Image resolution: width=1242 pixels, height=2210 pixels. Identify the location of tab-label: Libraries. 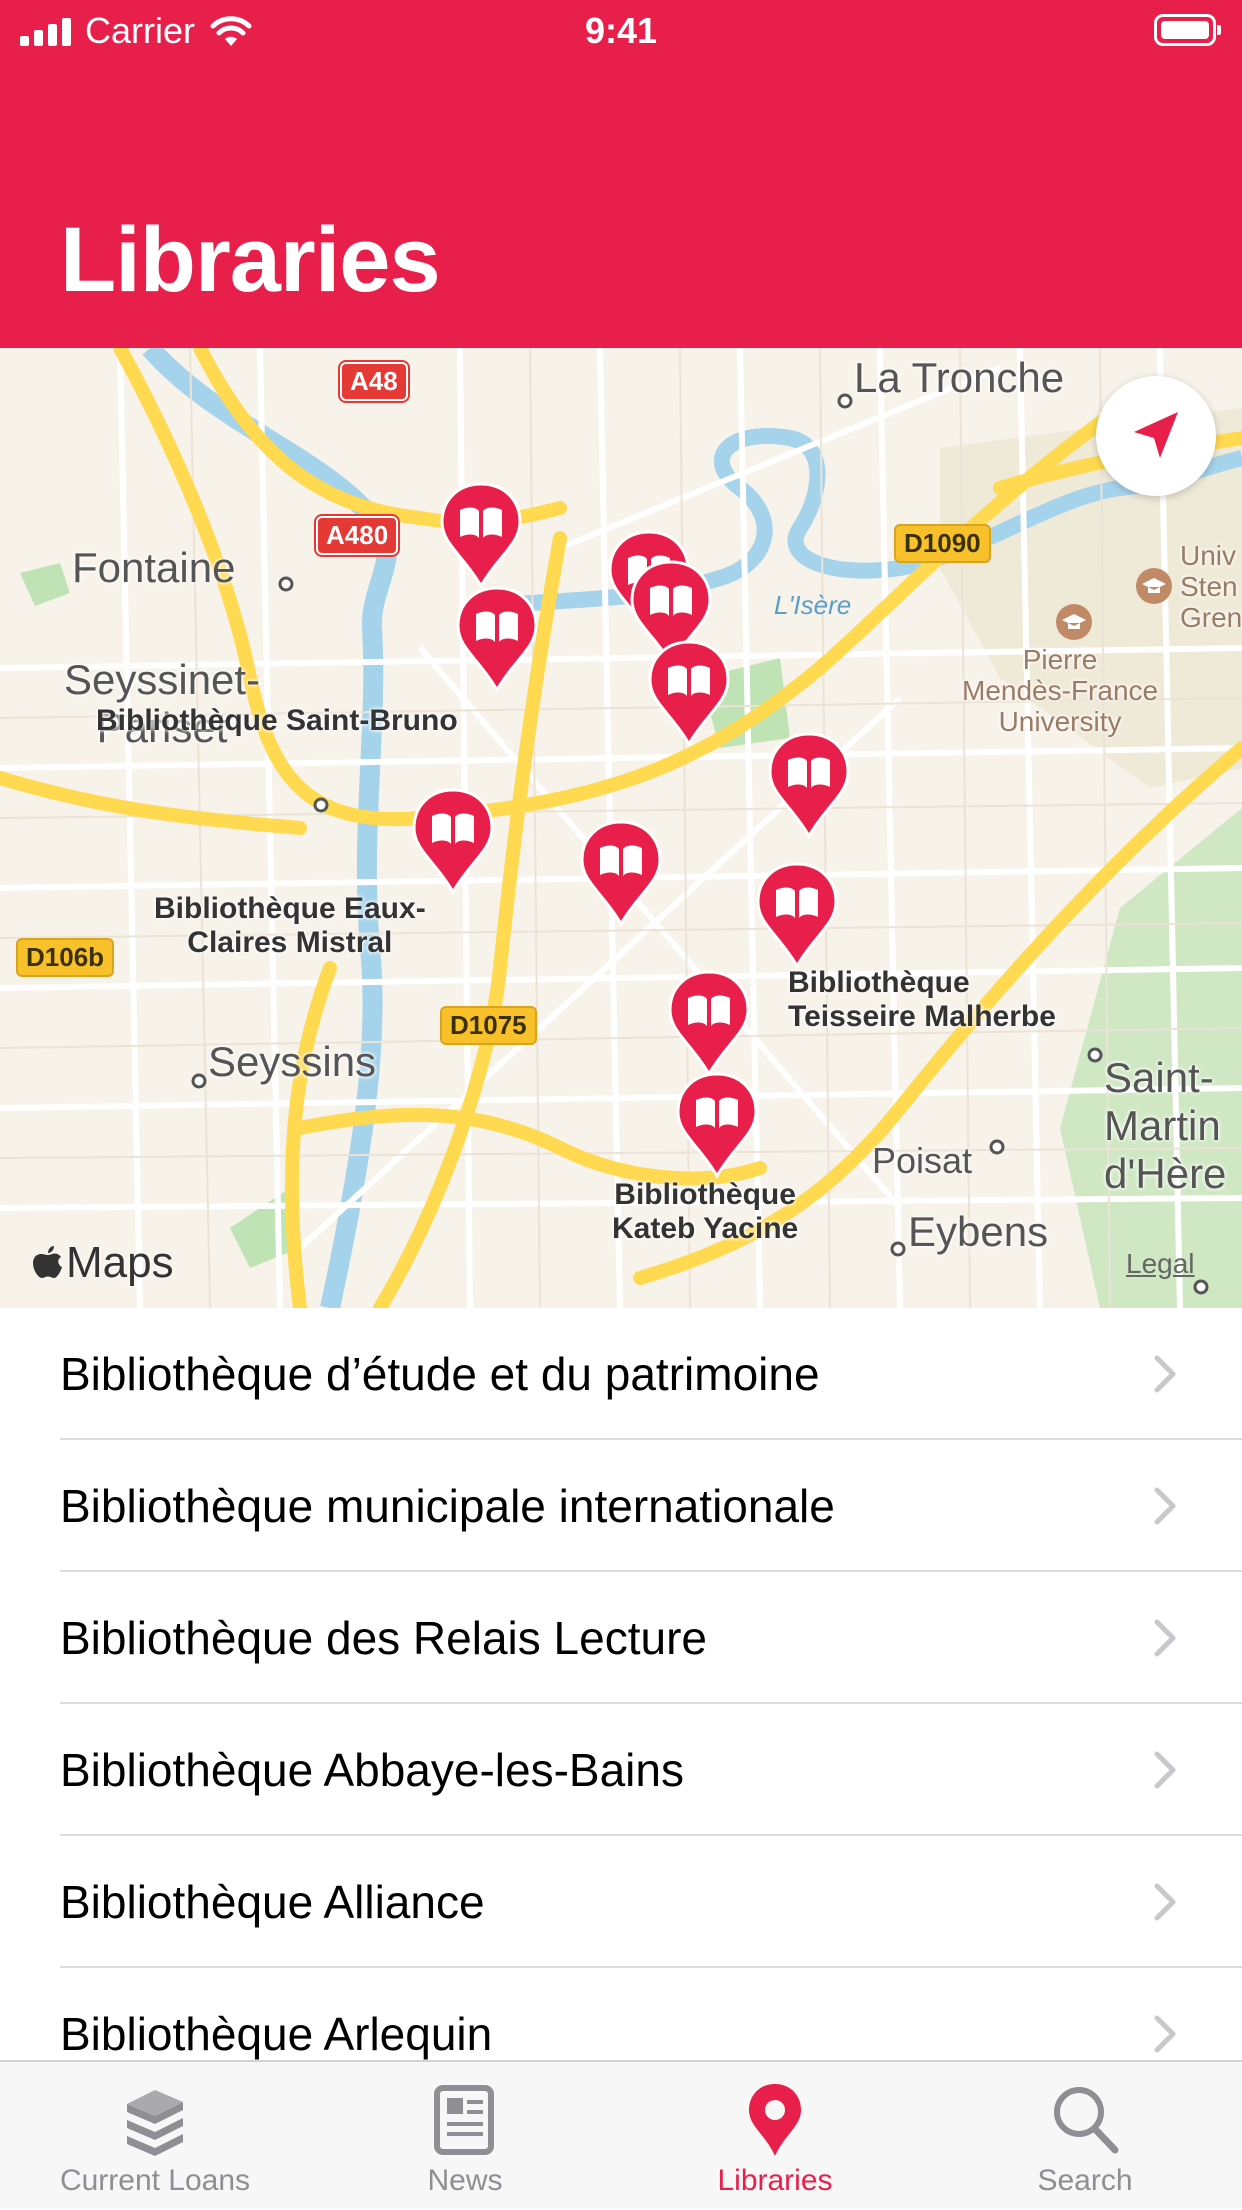
(775, 2180).